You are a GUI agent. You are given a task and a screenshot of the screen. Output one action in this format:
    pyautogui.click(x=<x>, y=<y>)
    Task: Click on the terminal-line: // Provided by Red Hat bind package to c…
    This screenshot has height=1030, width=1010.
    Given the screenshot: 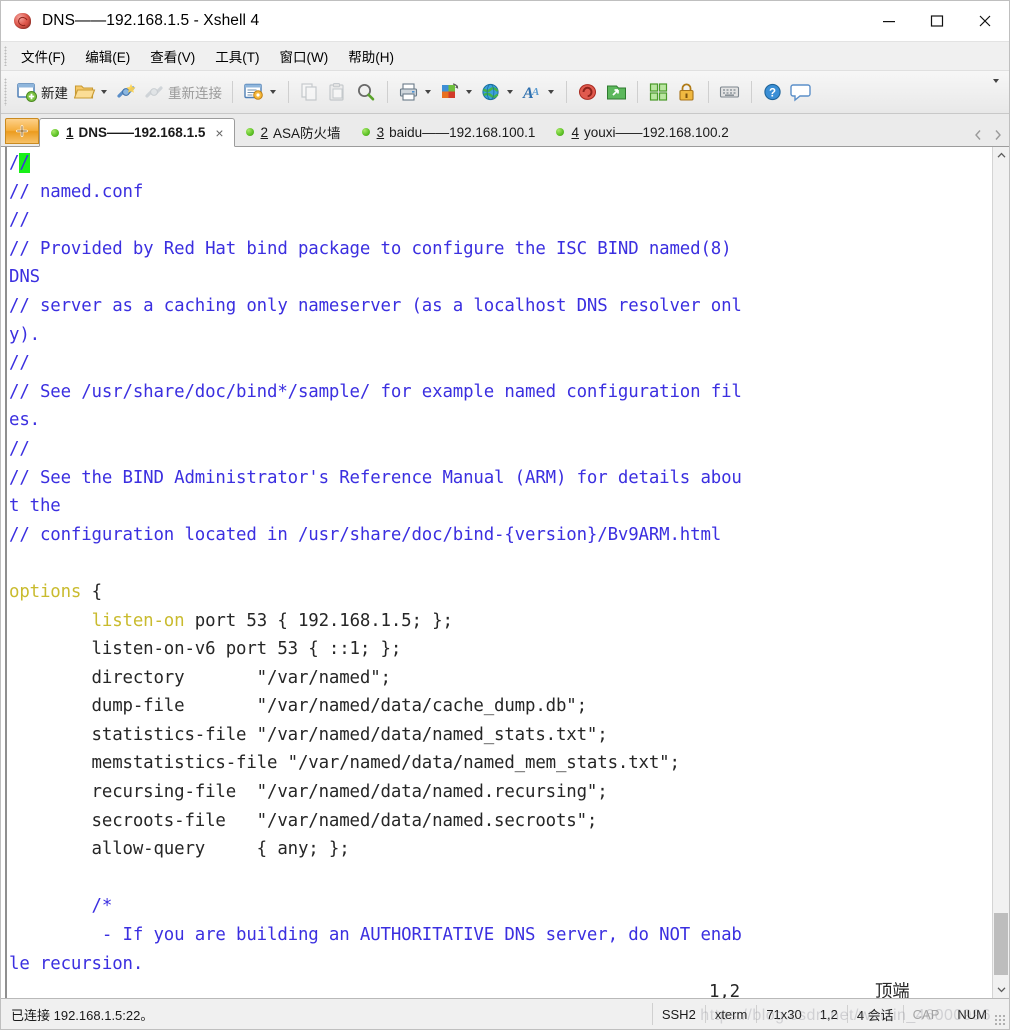 What is the action you would take?
    pyautogui.click(x=500, y=249)
    